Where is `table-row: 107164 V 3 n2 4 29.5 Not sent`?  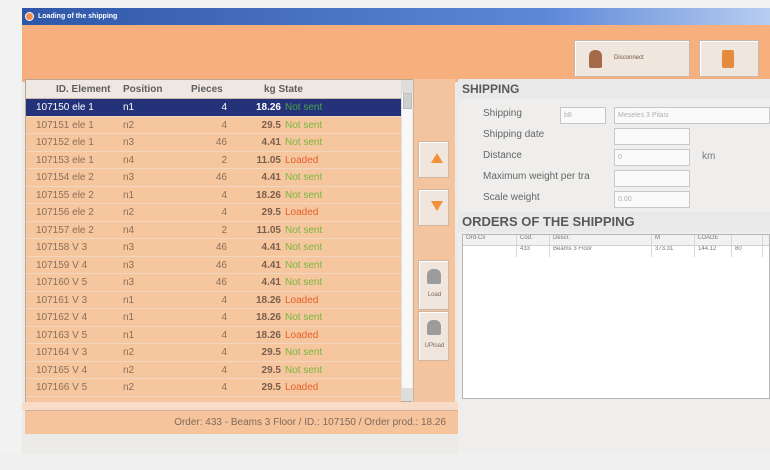 table-row: 107164 V 3 n2 4 29.5 Not sent is located at coordinates (213, 353).